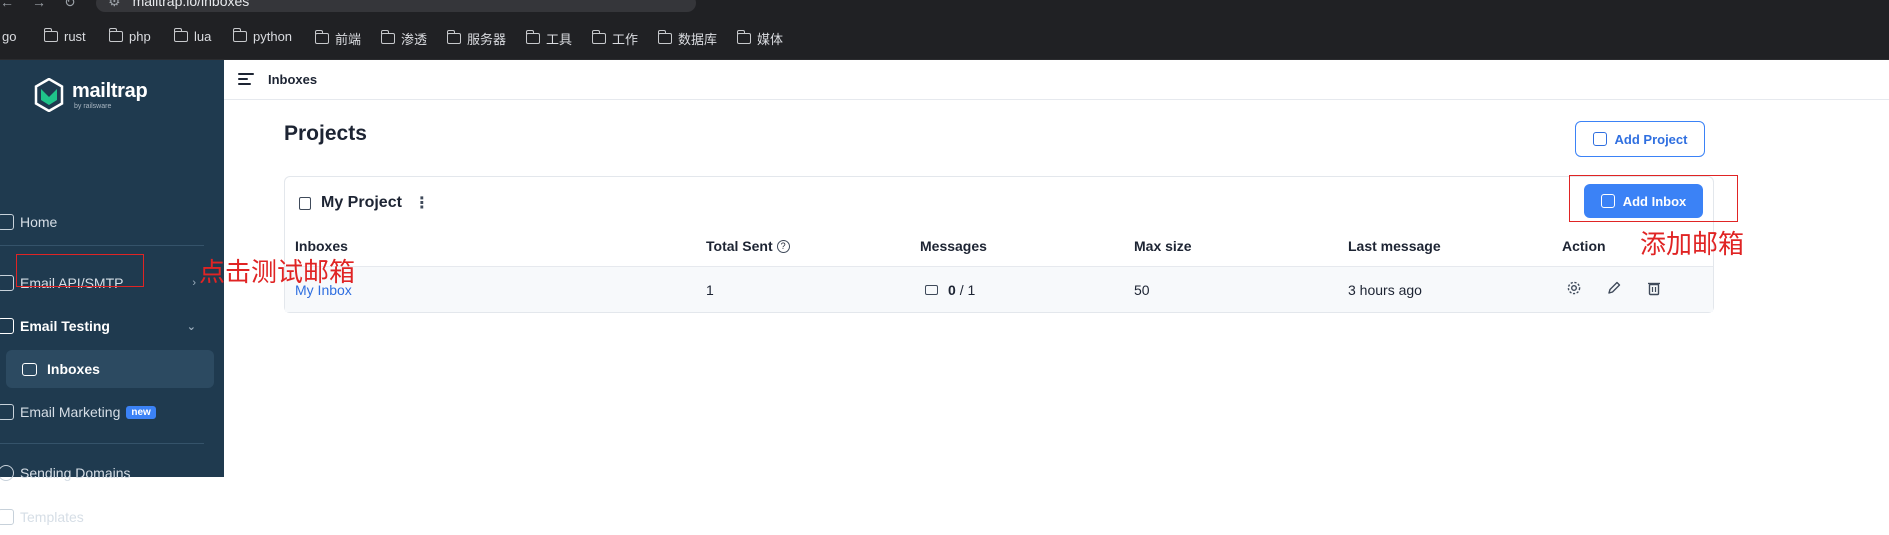 The image size is (1889, 535). What do you see at coordinates (7, 517) in the screenshot?
I see `template-icon` at bounding box center [7, 517].